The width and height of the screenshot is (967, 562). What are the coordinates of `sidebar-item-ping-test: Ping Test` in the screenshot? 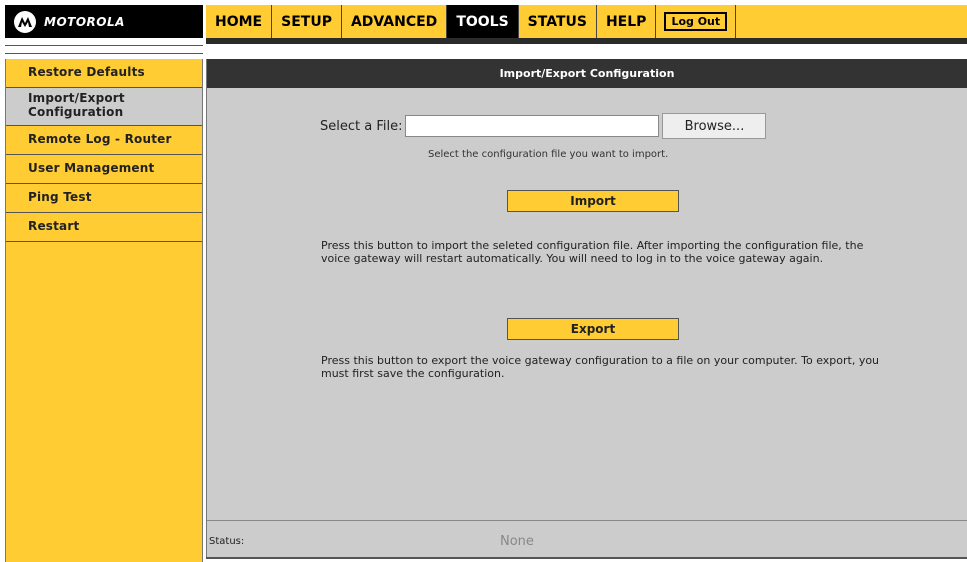 It's located at (104, 198).